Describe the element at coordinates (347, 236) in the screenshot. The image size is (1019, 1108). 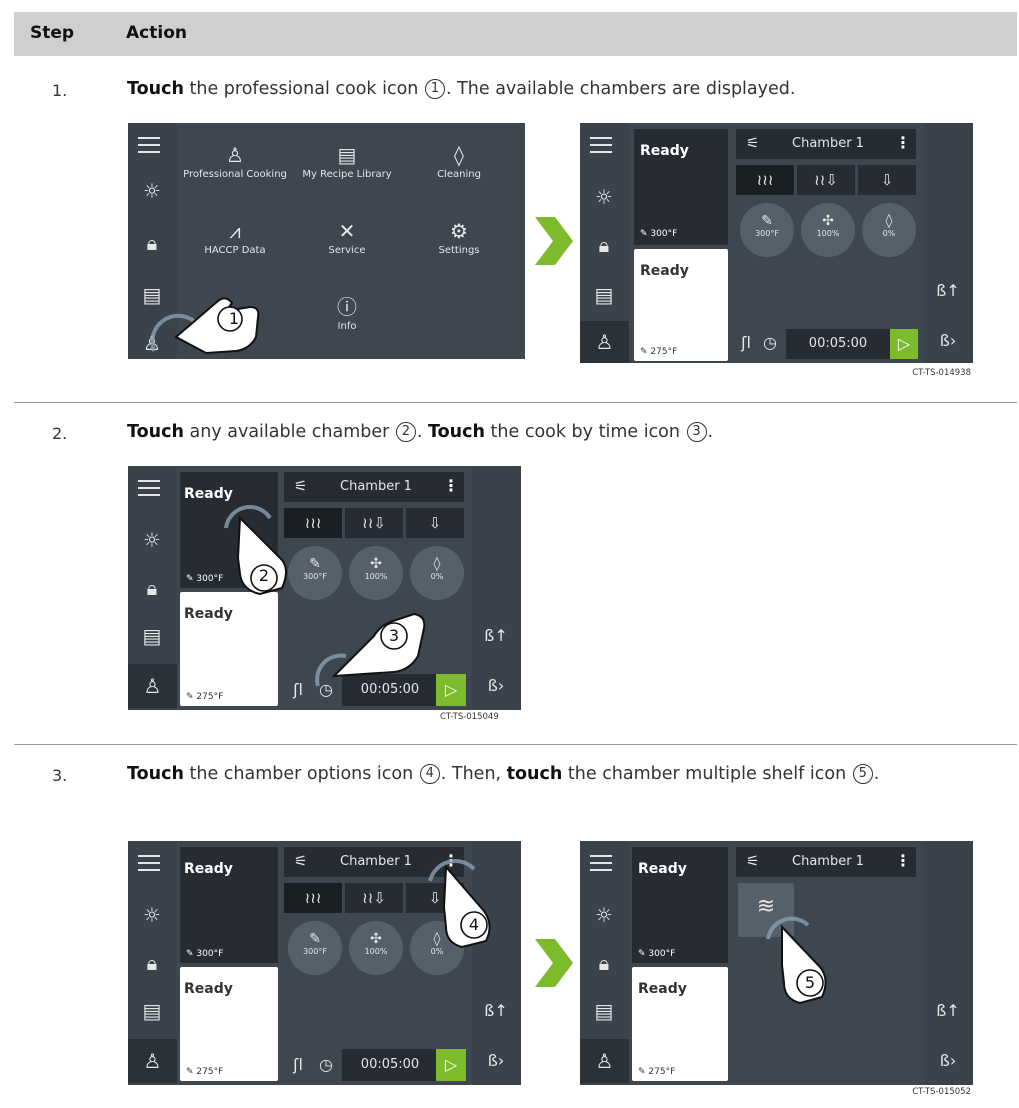
I see `menu-service: ✕ Service` at that location.